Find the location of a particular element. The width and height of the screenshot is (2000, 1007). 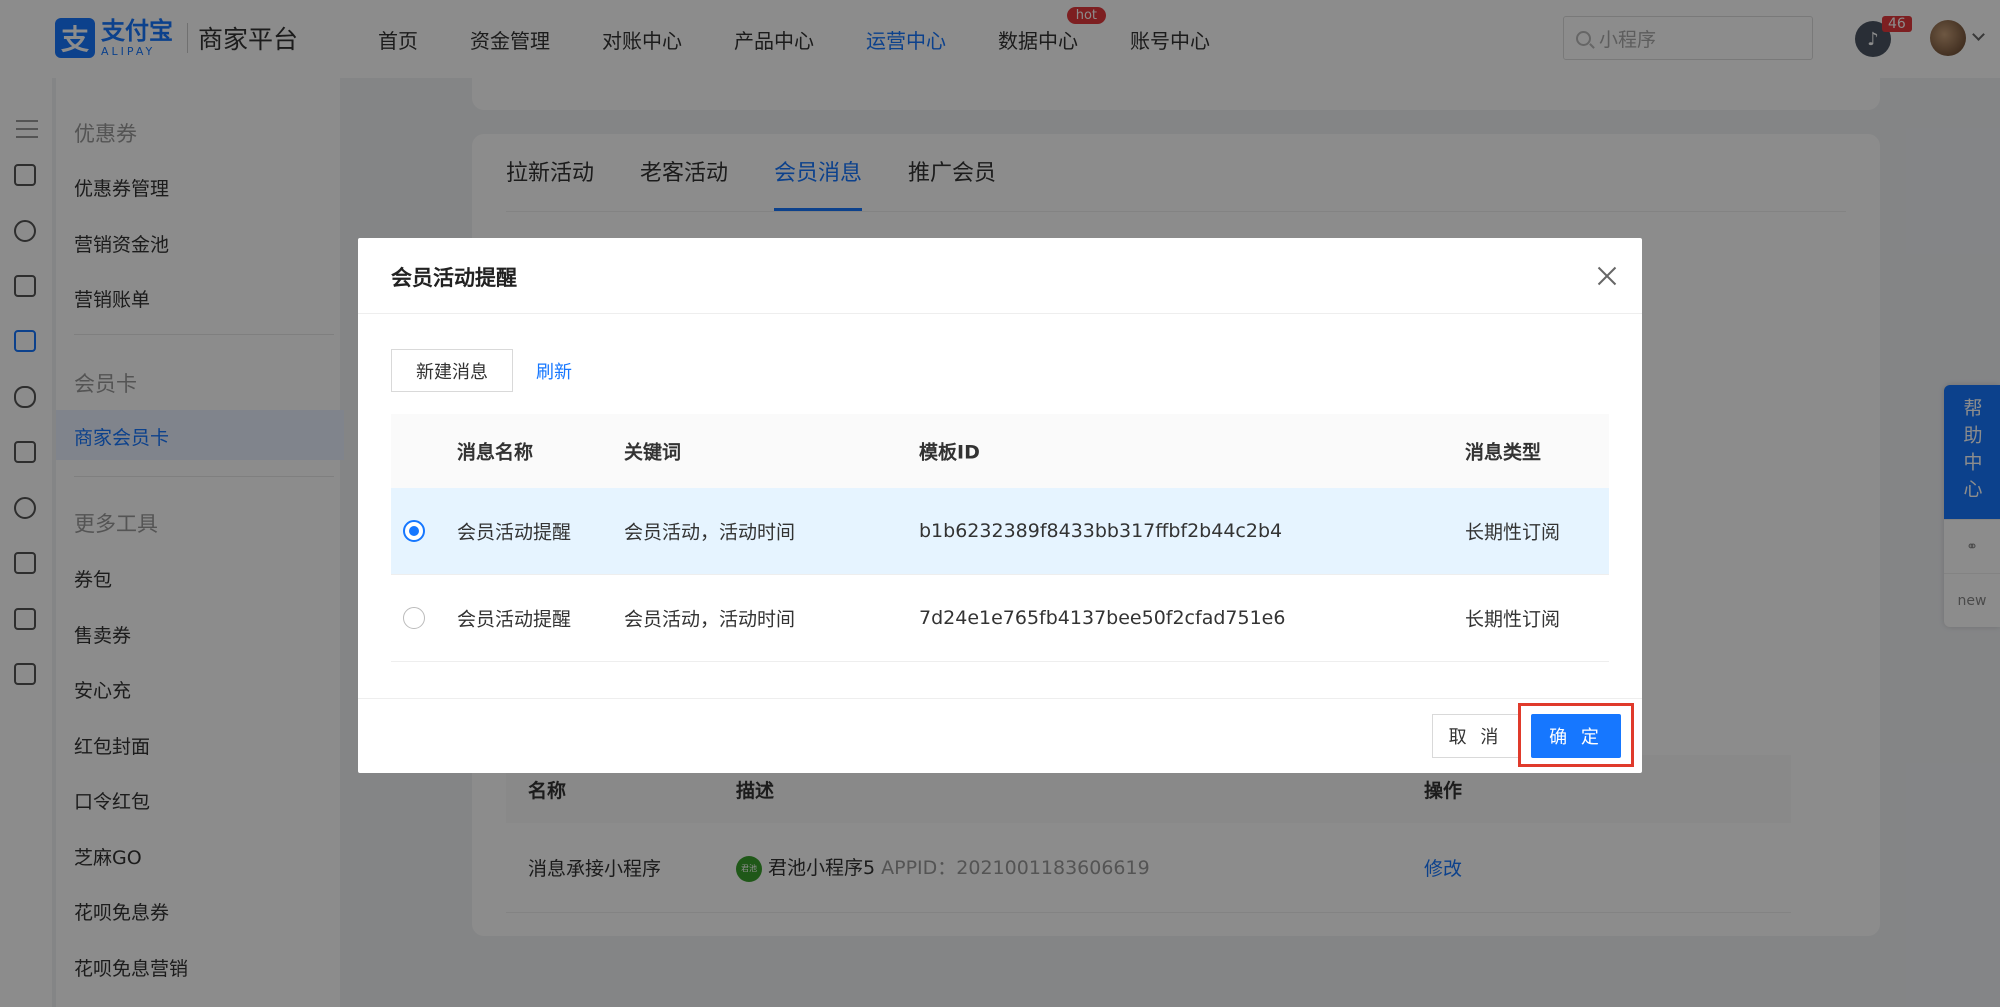

modal-title: 会员活动提醒 is located at coordinates (454, 278).